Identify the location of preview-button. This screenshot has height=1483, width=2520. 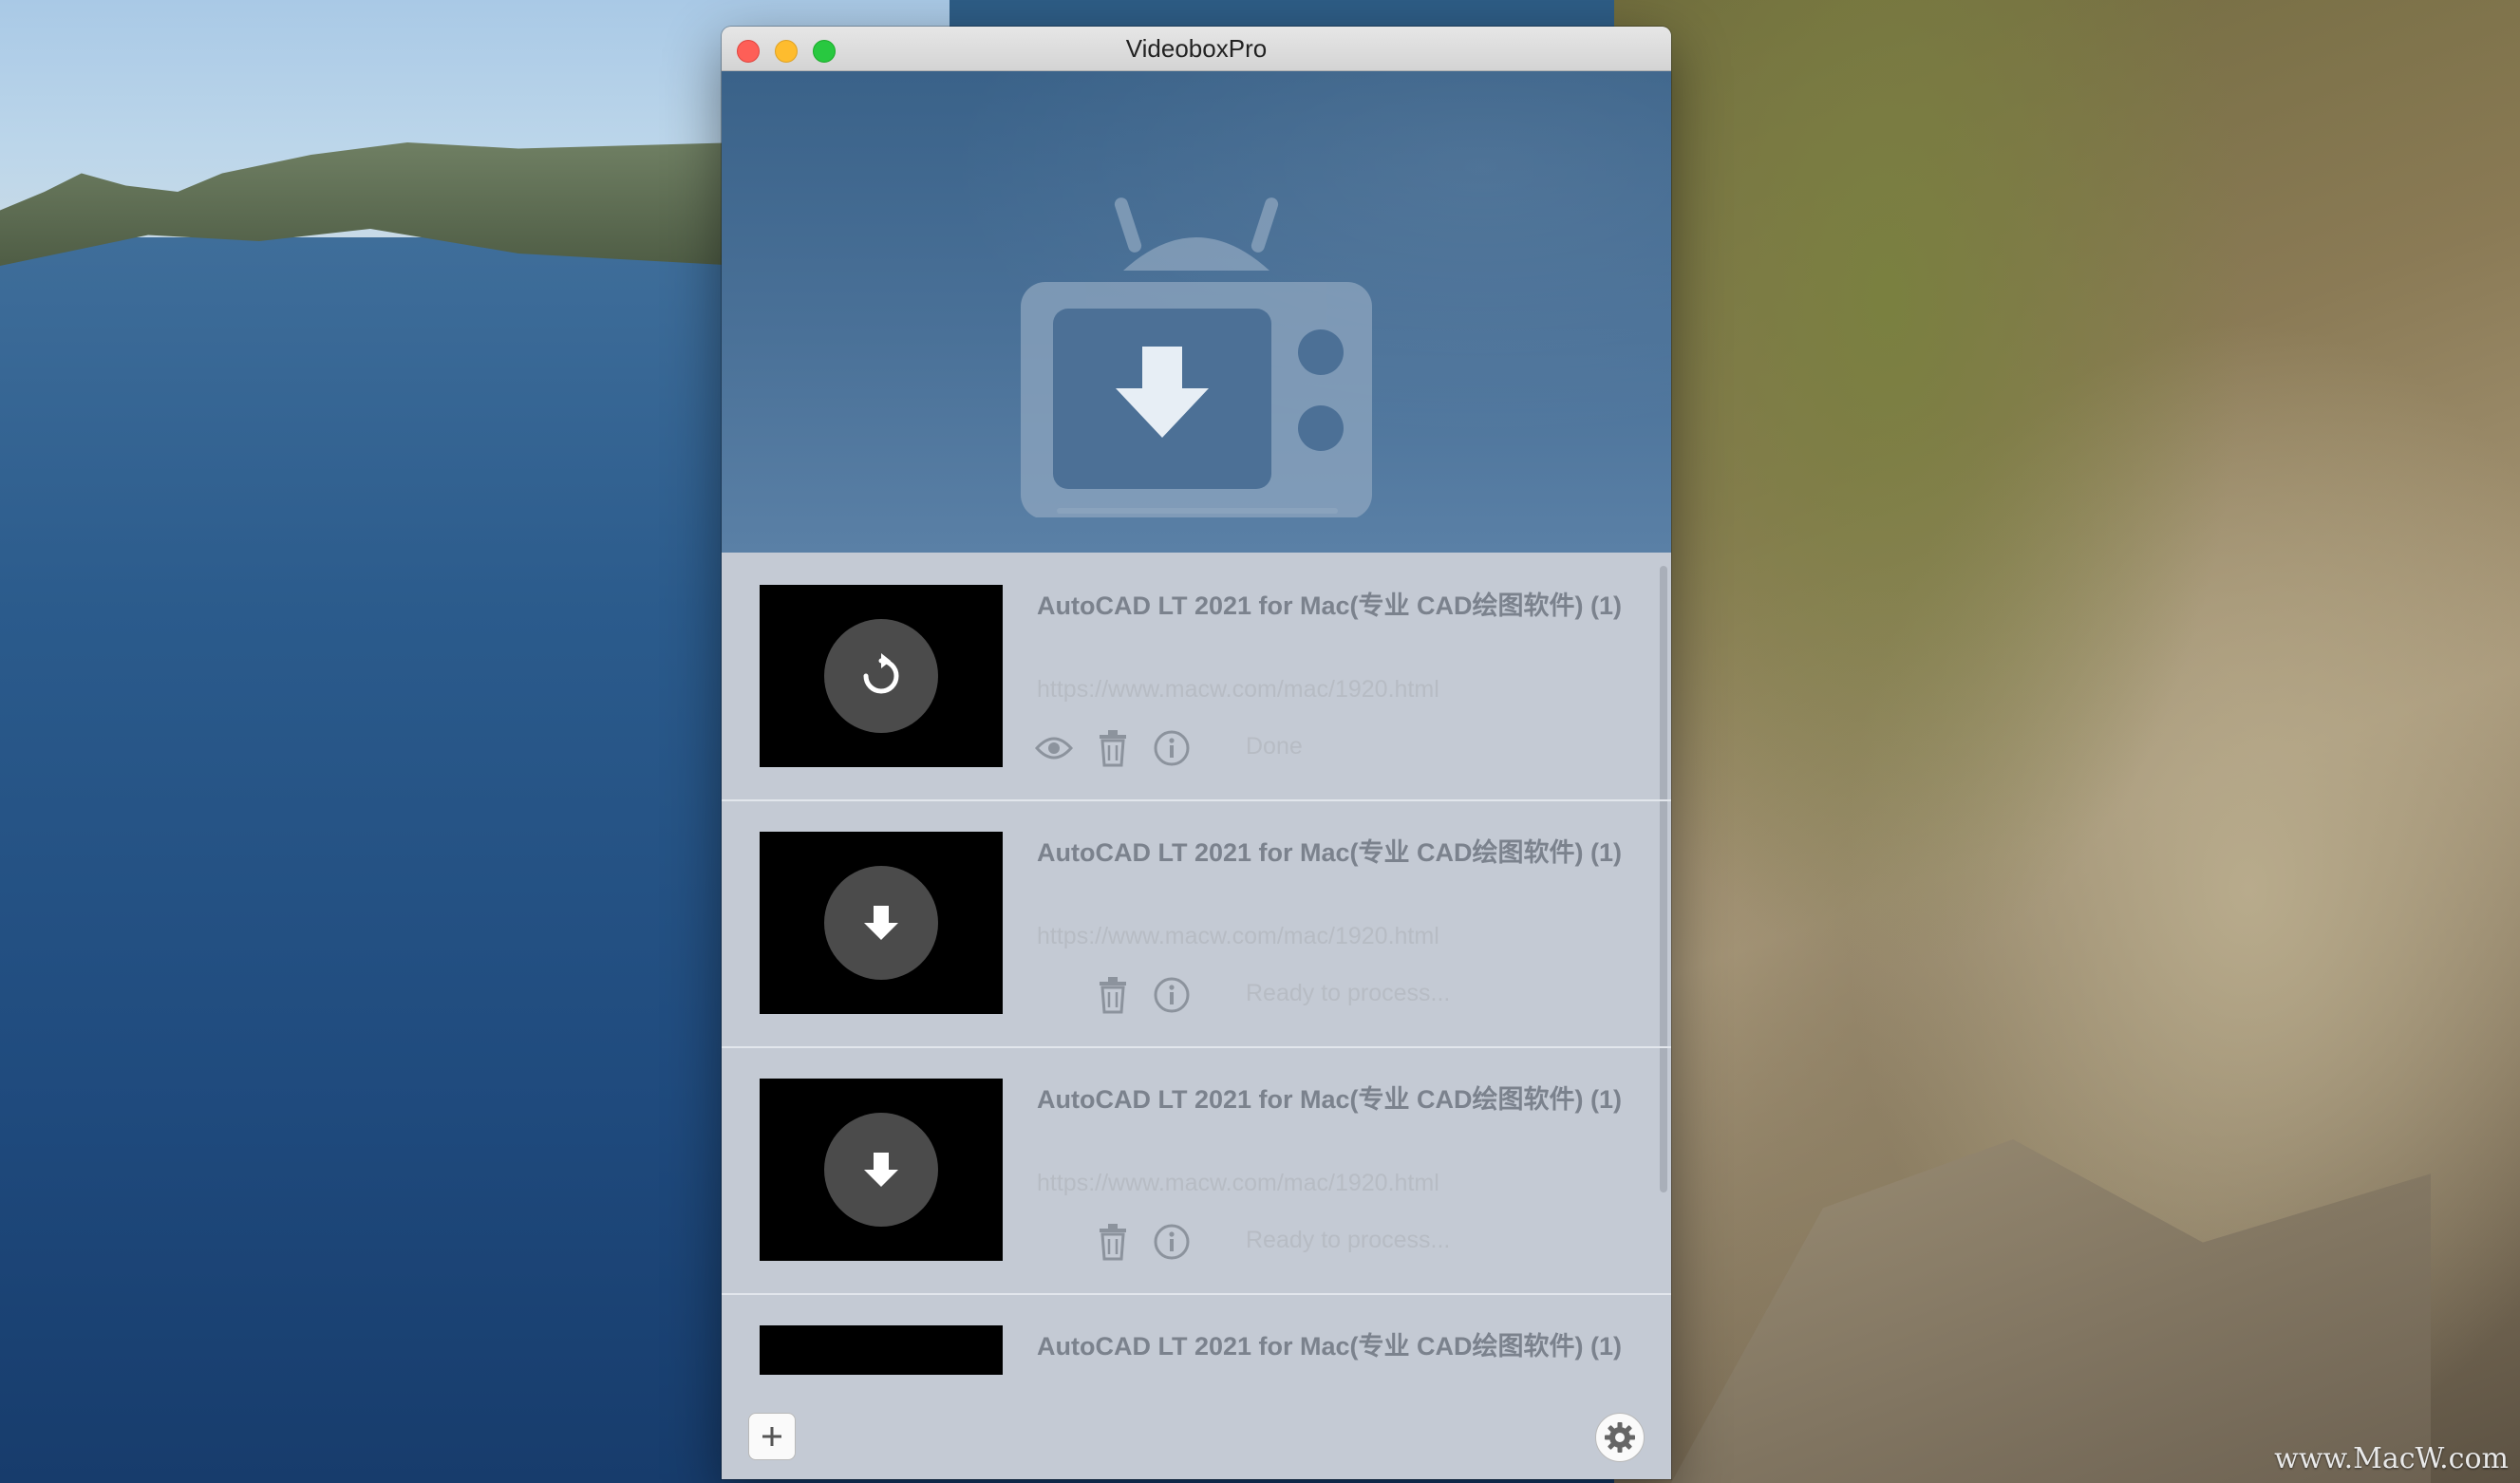
(1054, 748).